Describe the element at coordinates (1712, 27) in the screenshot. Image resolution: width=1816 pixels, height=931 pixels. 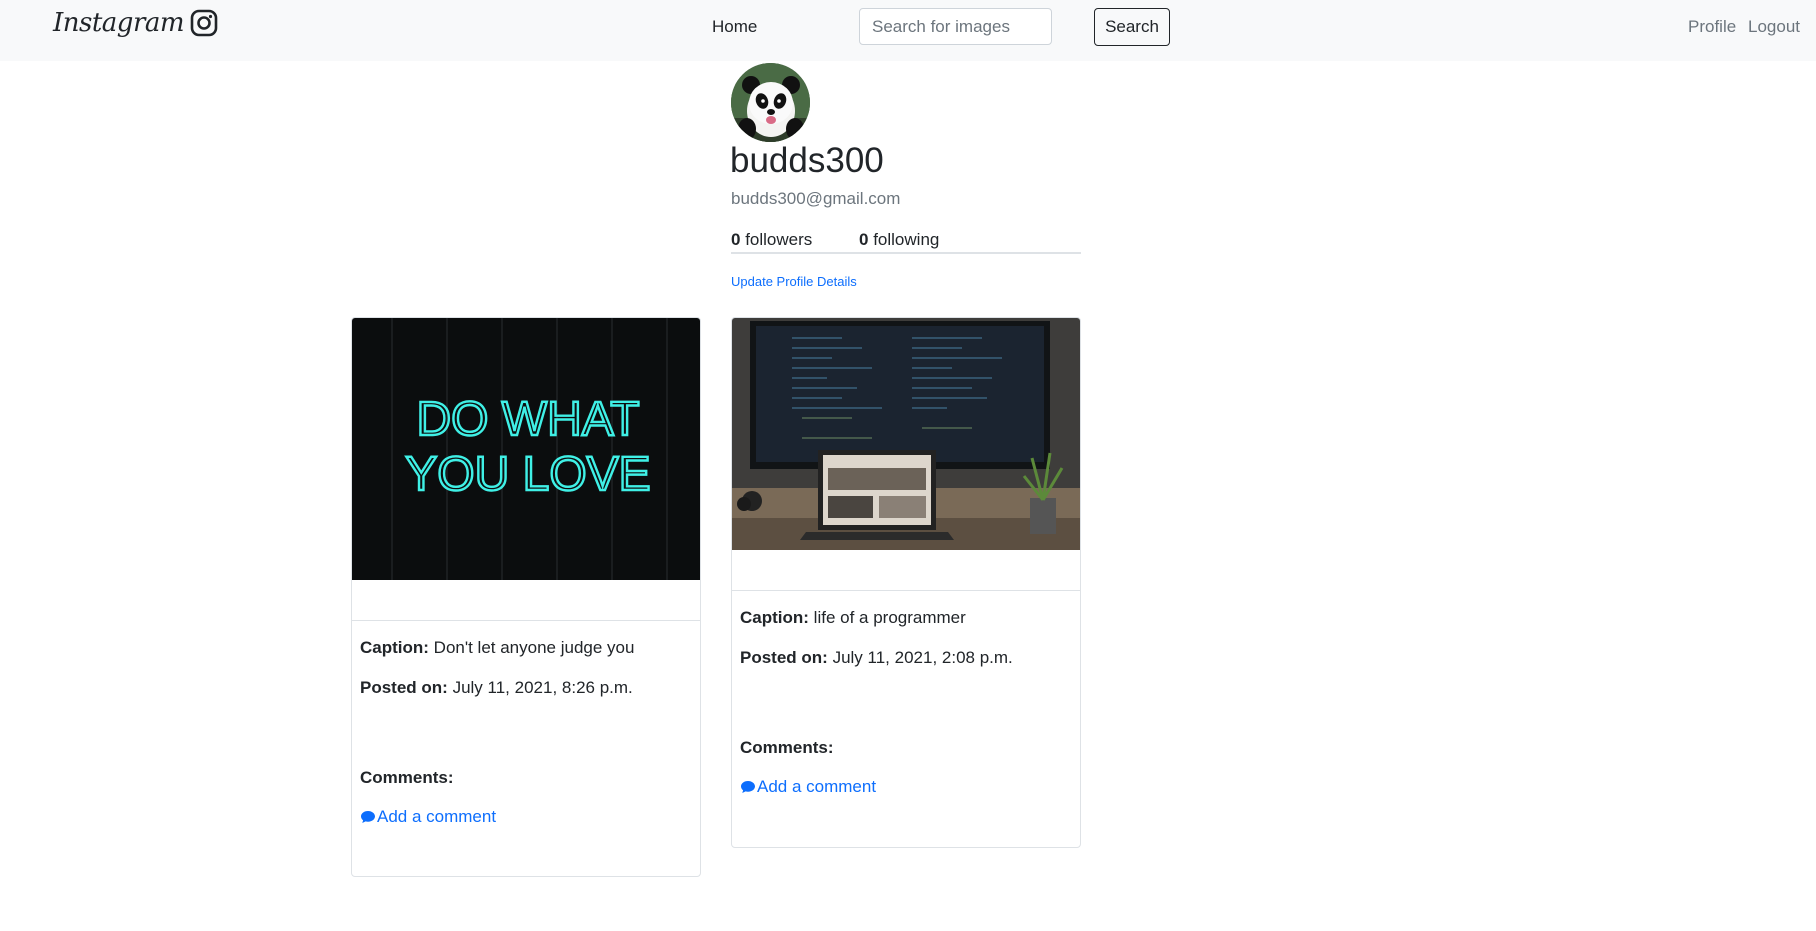
I see `nav-profile-link: Profile` at that location.